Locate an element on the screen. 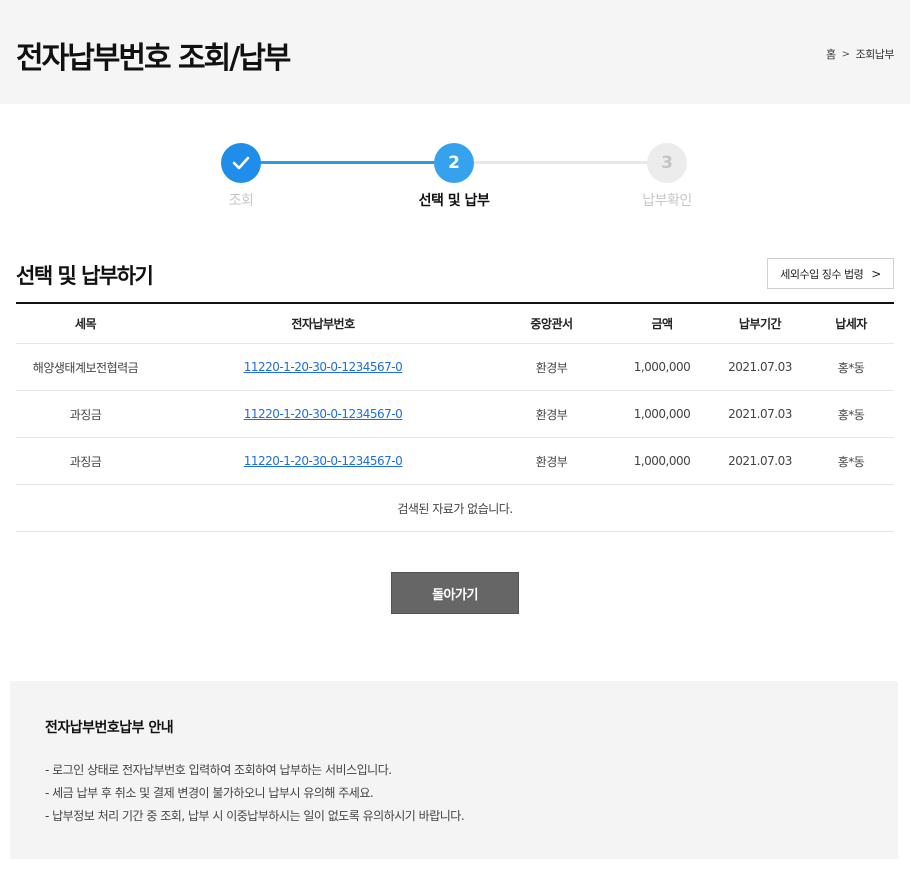  tax-item-cell: 해양생태계보전협력금 is located at coordinates (85, 367).